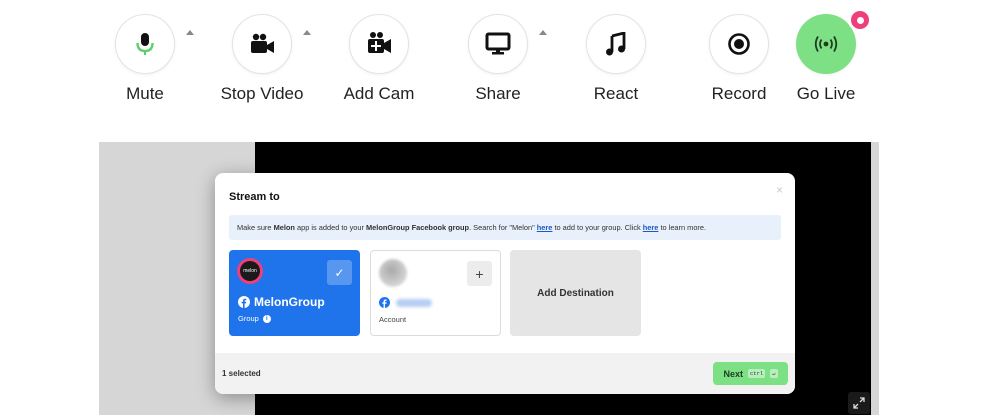 This screenshot has height=415, width=990. I want to click on enter-key-hint: ↵, so click(774, 373).